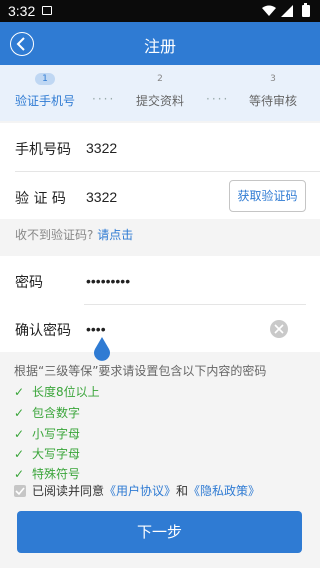 This screenshot has height=568, width=320. I want to click on status-bar: 3:32, so click(160, 11).